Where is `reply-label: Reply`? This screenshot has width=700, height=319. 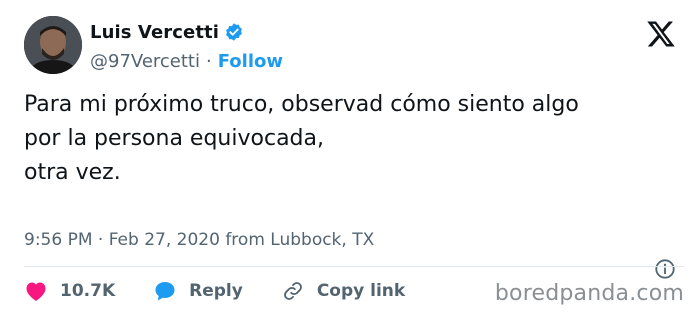 reply-label: Reply is located at coordinates (216, 291).